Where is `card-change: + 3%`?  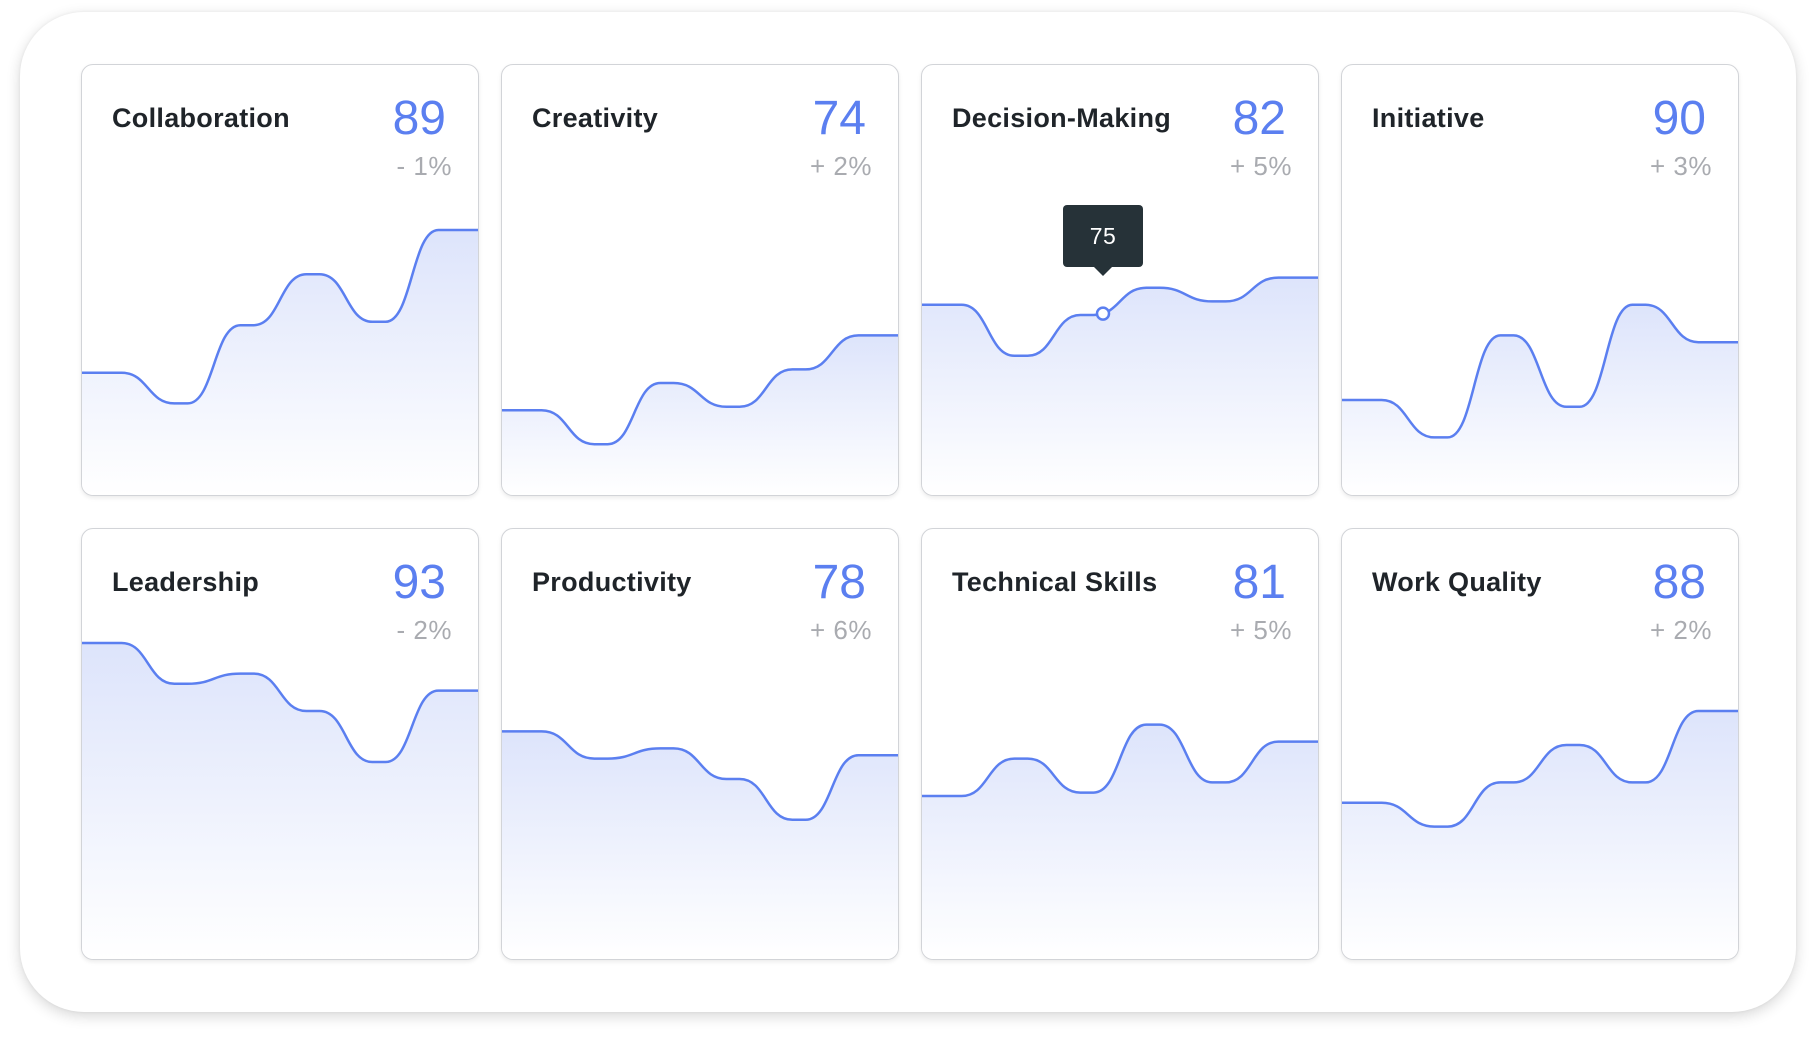
card-change: + 3% is located at coordinates (1681, 166).